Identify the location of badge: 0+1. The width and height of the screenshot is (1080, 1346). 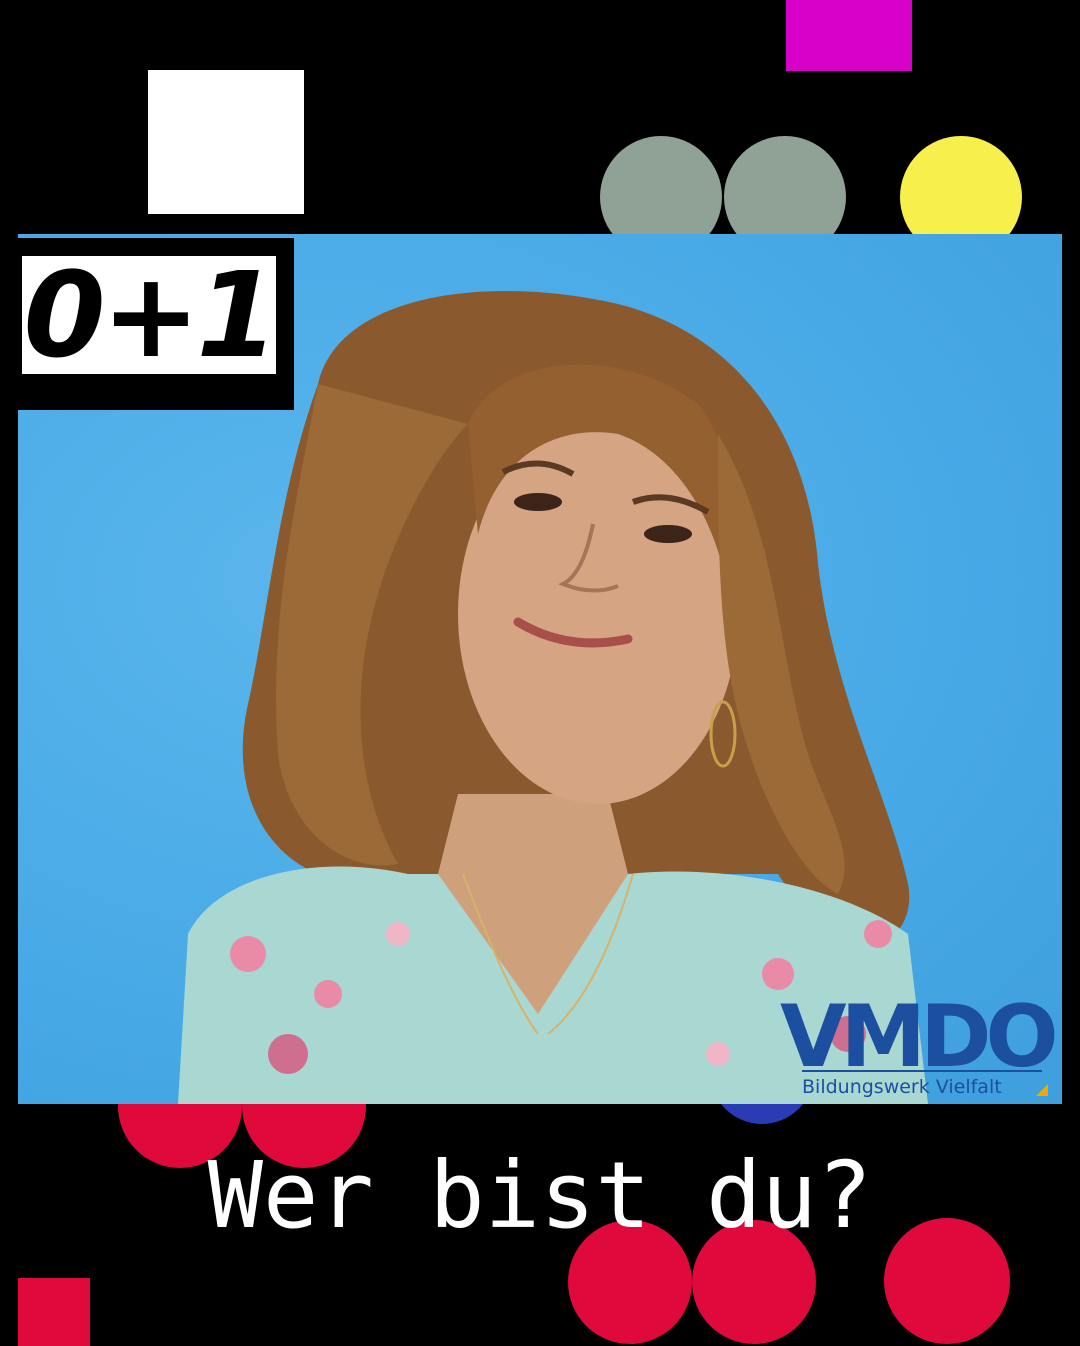
(156, 324).